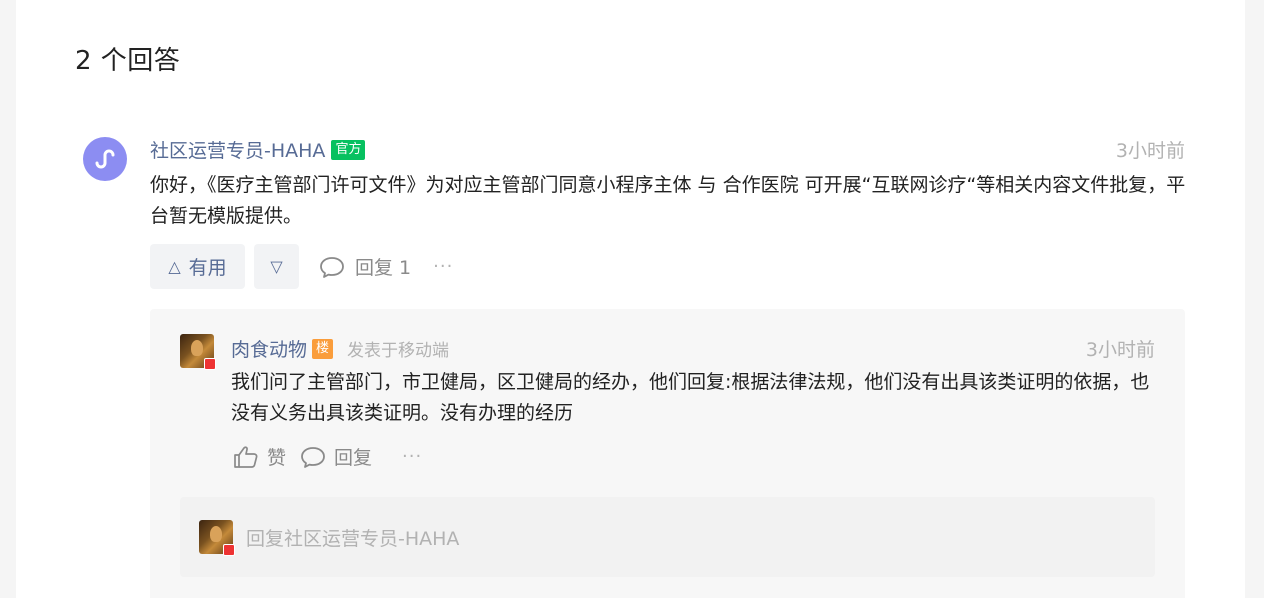  I want to click on downvote-triangle-icon: ▽, so click(276, 266).